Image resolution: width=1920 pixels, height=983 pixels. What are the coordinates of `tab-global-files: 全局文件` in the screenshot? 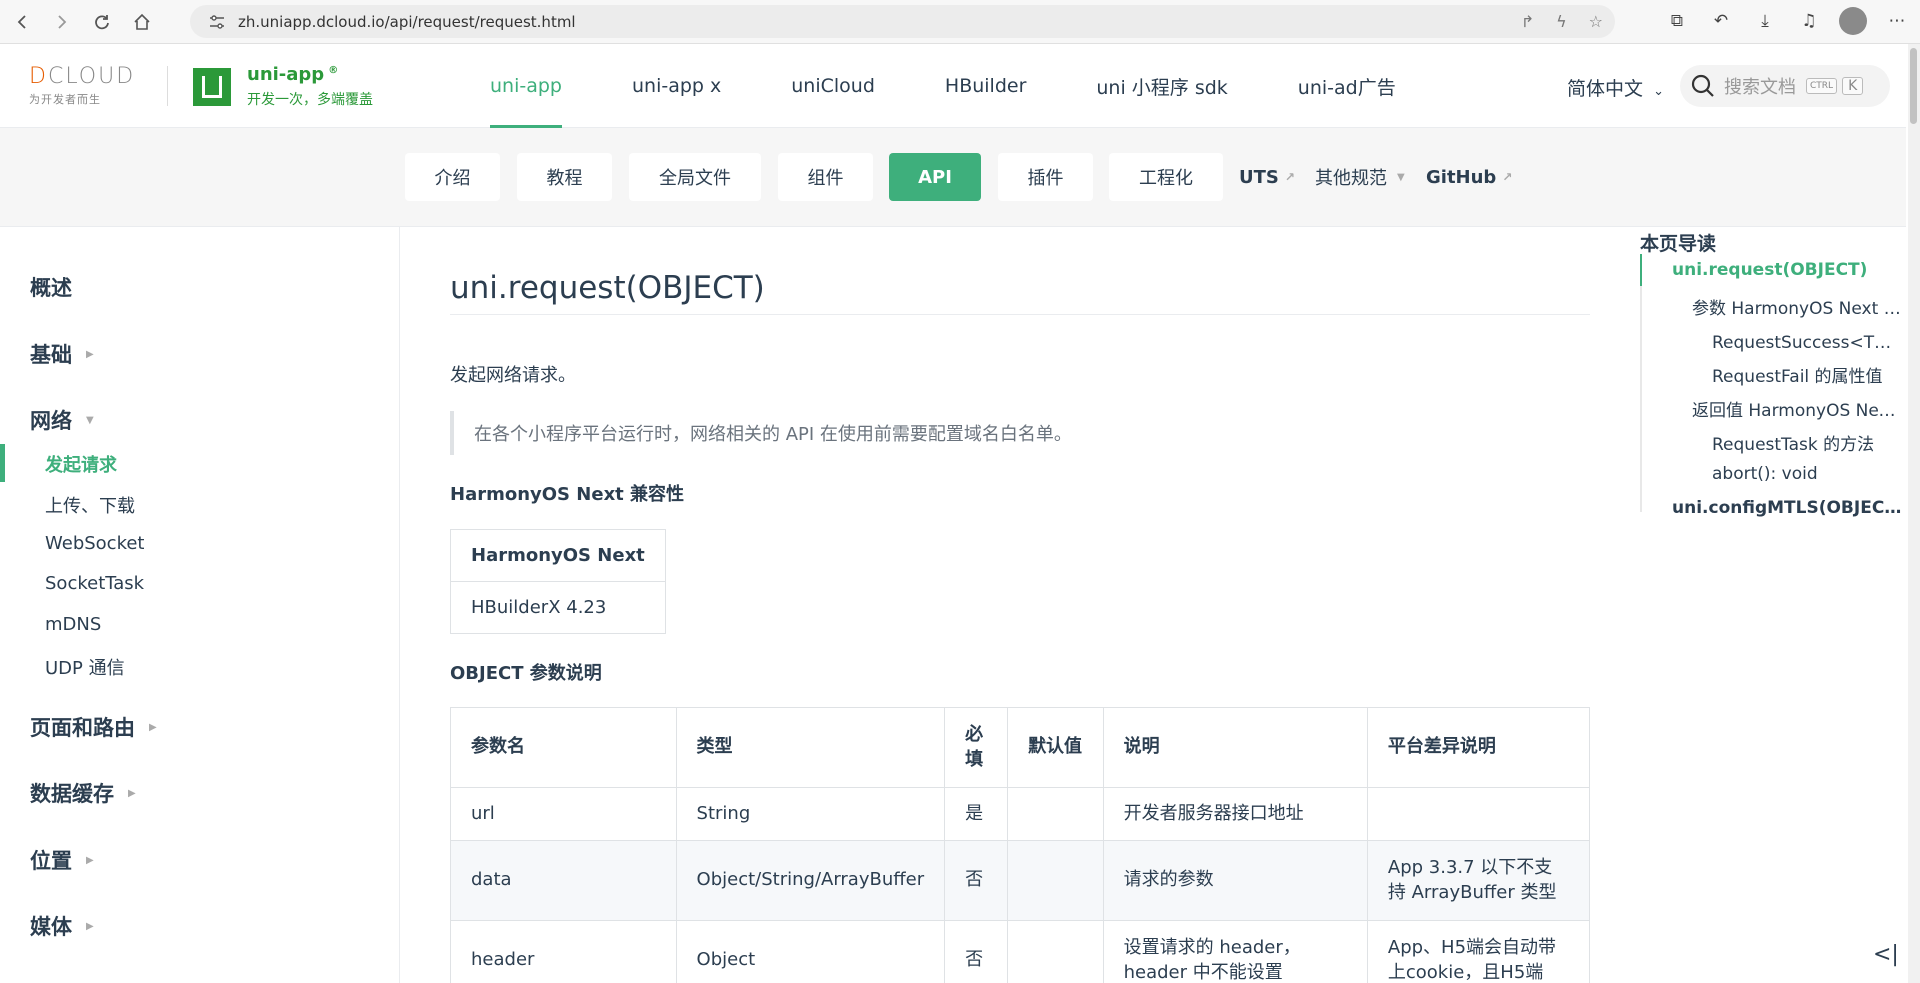 It's located at (695, 177).